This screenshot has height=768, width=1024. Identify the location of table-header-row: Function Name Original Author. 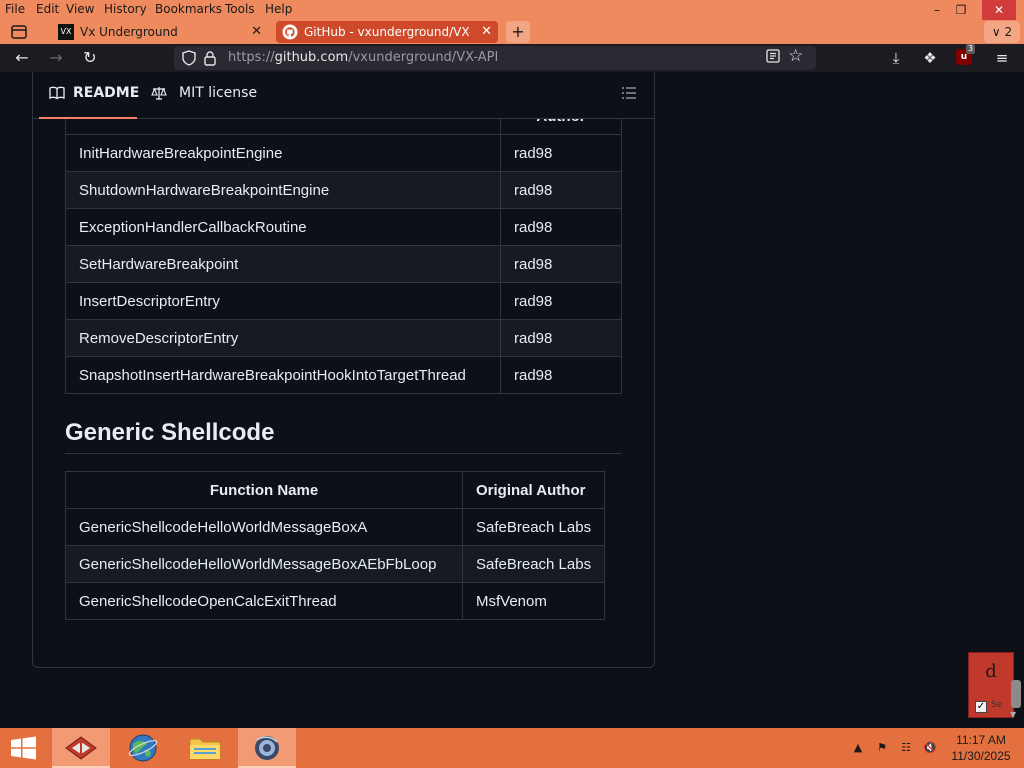
(335, 490).